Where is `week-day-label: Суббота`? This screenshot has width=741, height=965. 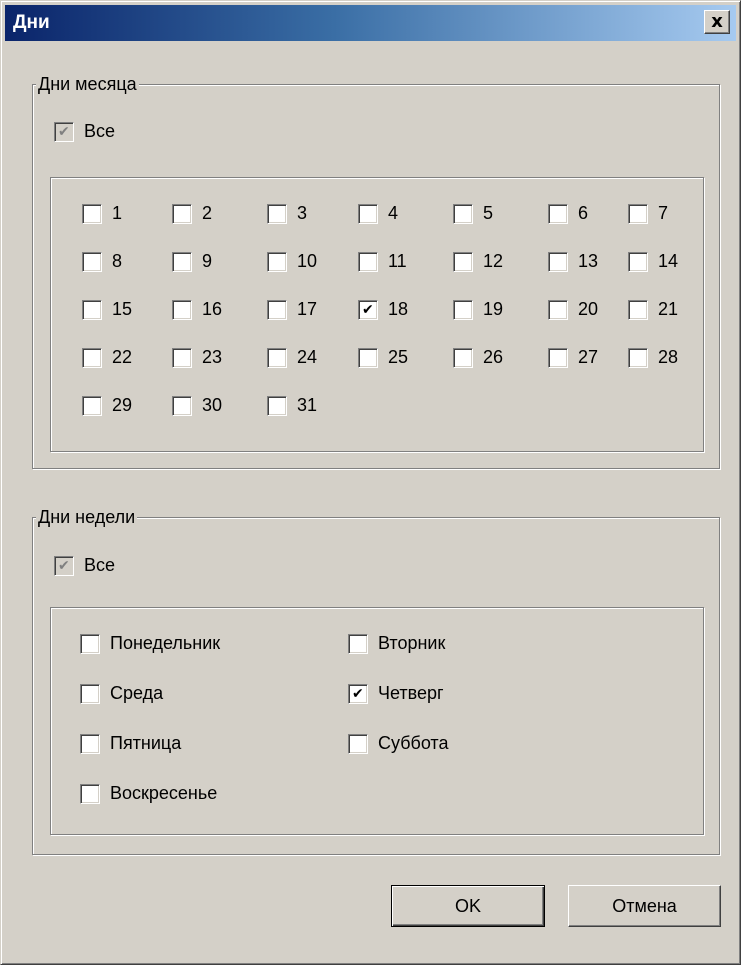
week-day-label: Суббота is located at coordinates (413, 743).